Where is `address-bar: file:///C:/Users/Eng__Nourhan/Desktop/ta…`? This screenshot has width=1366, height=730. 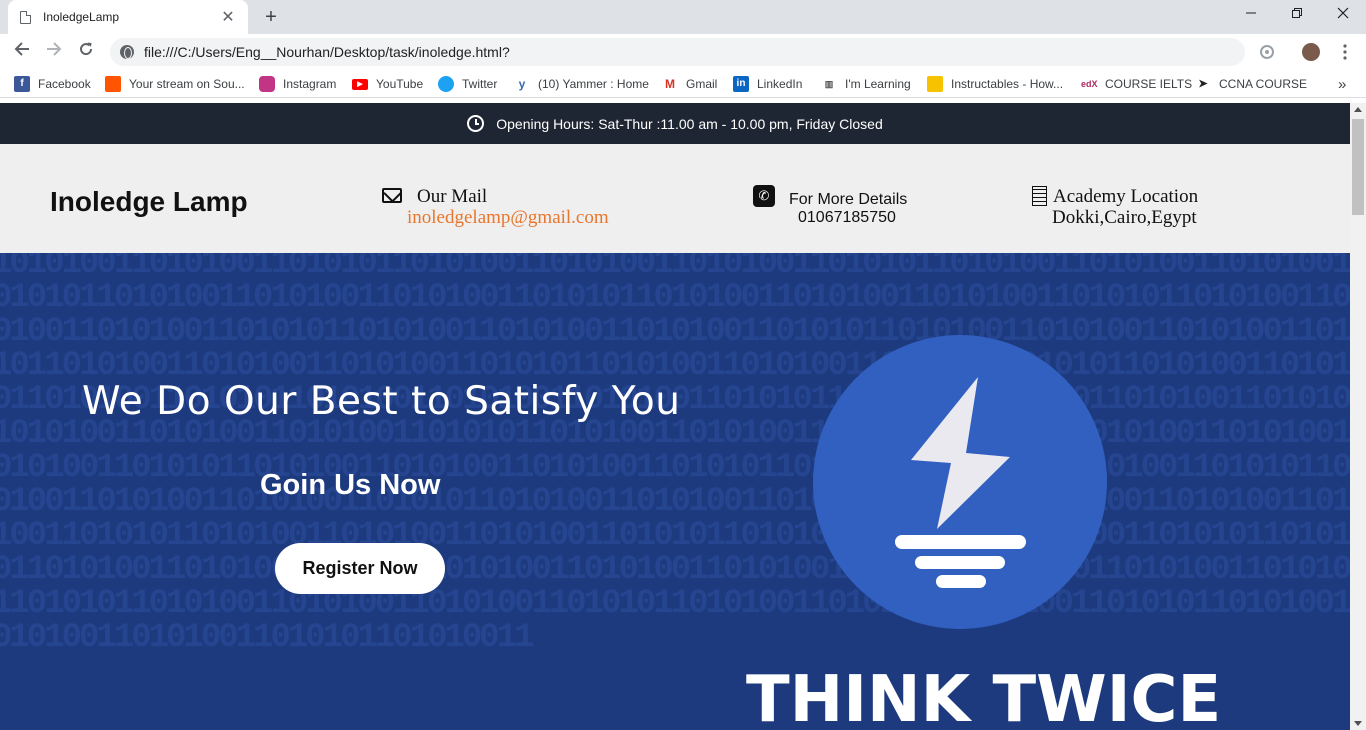
address-bar: file:///C:/Users/Eng__Nourhan/Desktop/ta… is located at coordinates (677, 52).